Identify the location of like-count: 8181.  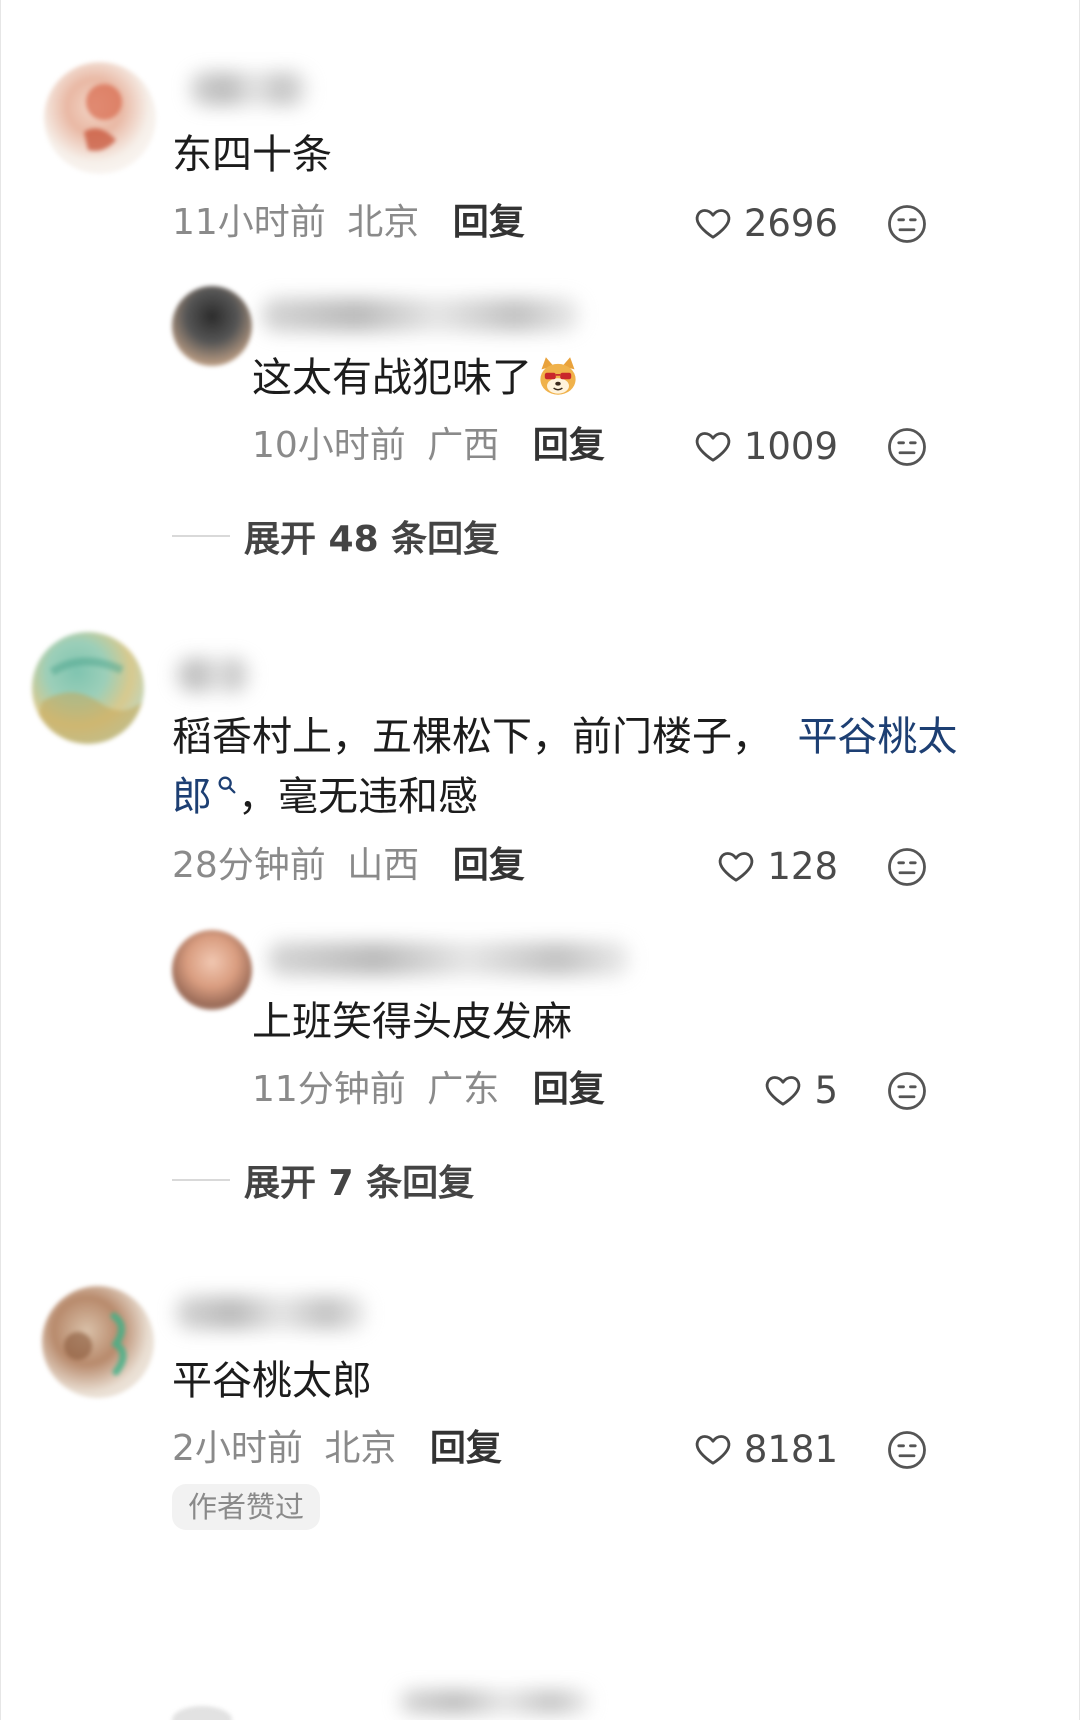
(790, 1449).